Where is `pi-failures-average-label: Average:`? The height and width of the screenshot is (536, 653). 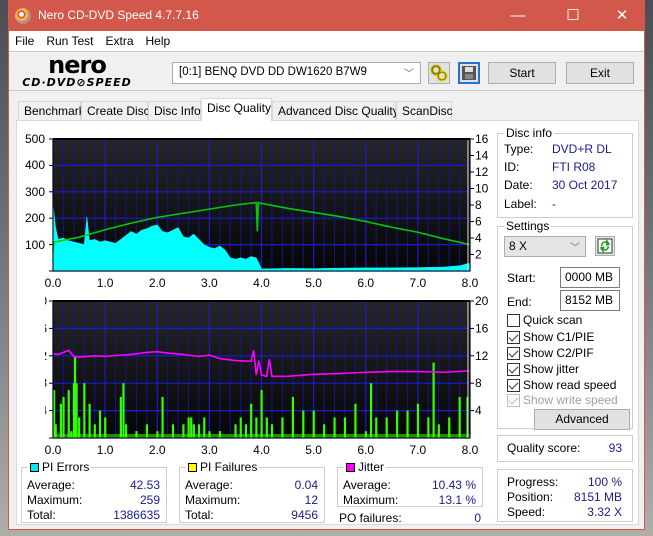
pi-failures-average-label: Average: is located at coordinates (209, 485).